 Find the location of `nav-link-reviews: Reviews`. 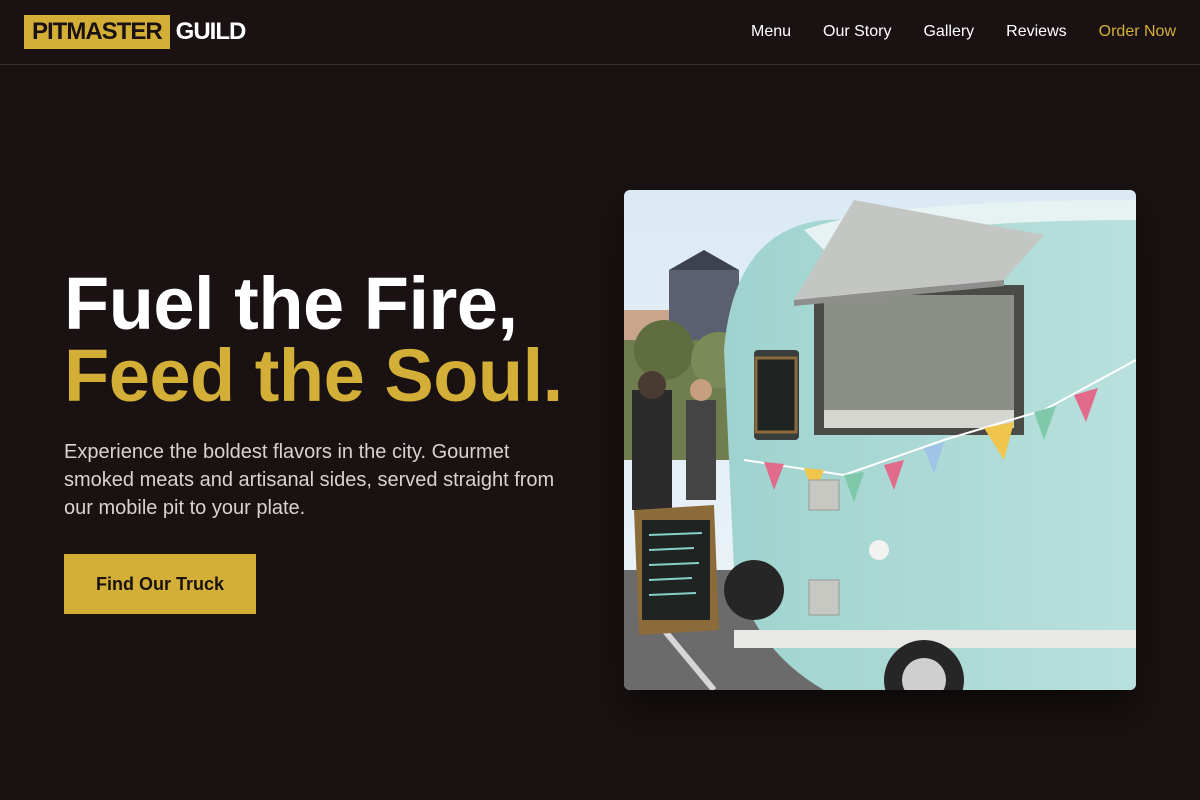

nav-link-reviews: Reviews is located at coordinates (1036, 32).